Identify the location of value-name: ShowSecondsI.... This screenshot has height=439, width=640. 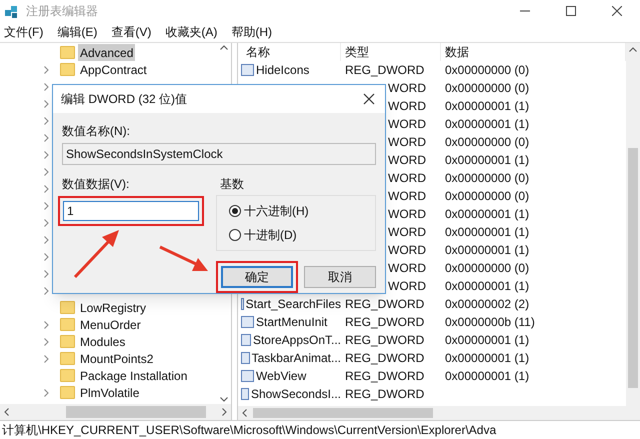
(295, 394).